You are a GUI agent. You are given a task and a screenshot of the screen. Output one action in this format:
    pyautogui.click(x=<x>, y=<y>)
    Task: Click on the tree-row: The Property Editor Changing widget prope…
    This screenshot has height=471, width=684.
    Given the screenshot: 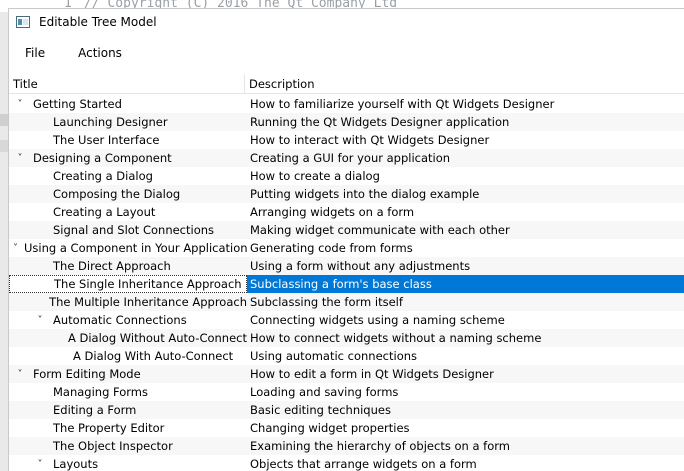 What is the action you would take?
    pyautogui.click(x=346, y=428)
    